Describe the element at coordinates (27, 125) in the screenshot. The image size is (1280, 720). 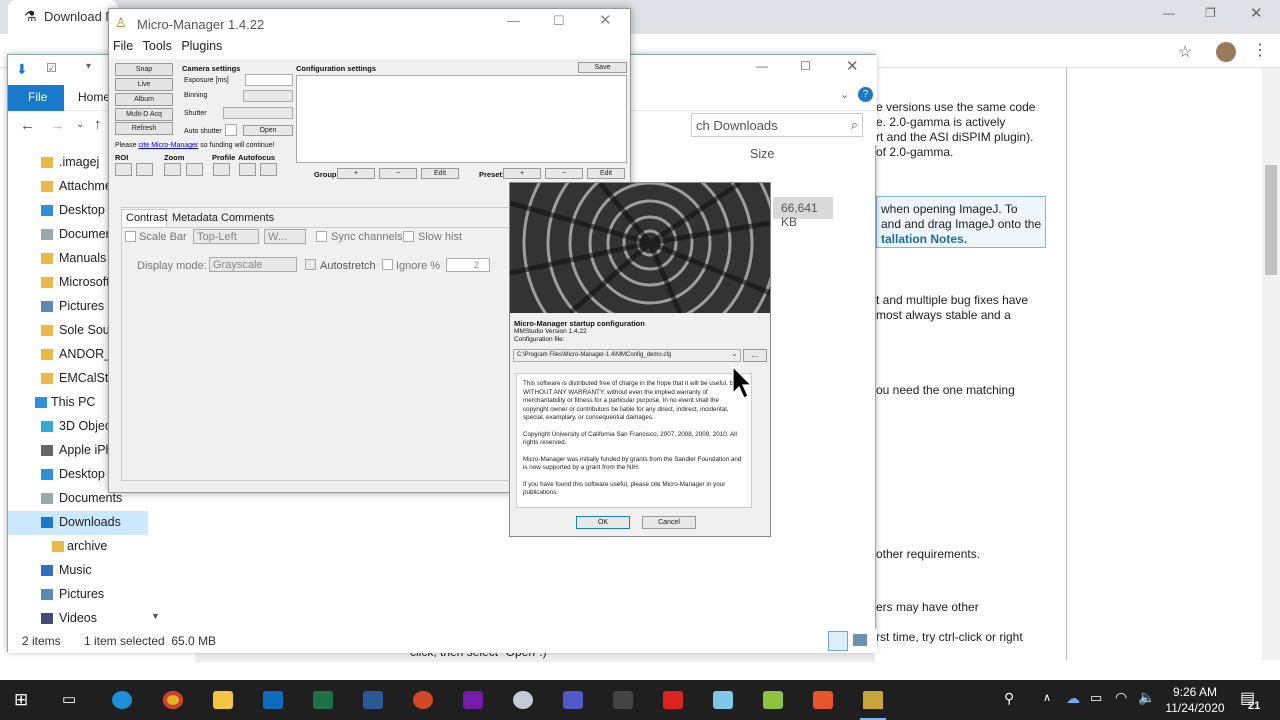
I see `back-arrow-icon: ←` at that location.